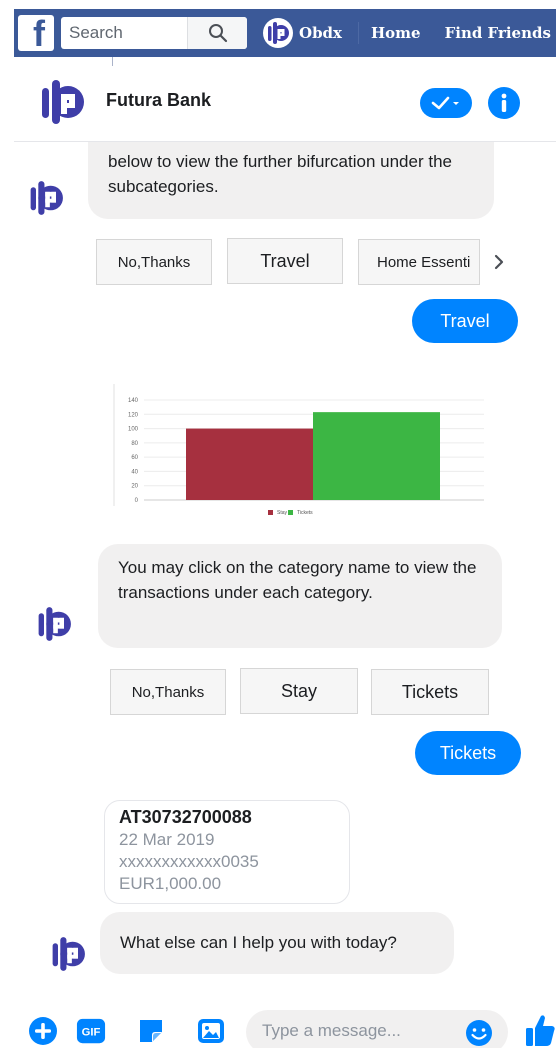  I want to click on emoji-icon, so click(479, 1033).